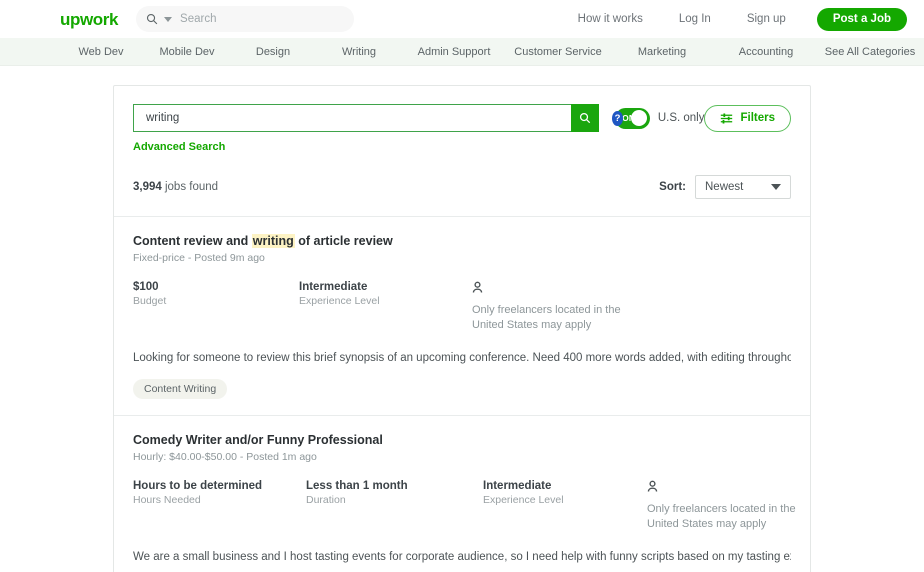 The height and width of the screenshot is (572, 924). Describe the element at coordinates (343, 241) in the screenshot. I see `job-title-after: of article review` at that location.